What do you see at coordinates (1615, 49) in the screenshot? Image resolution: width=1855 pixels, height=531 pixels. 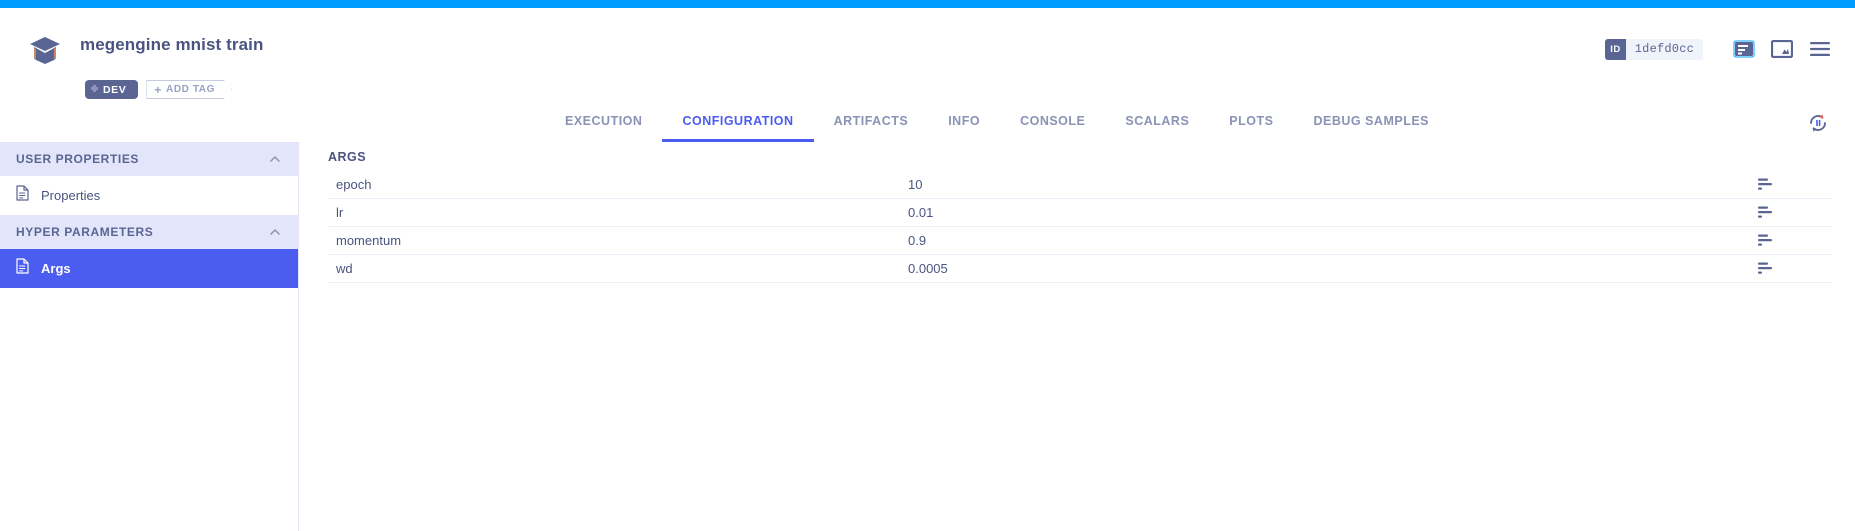 I see `id-chip-label: ID` at bounding box center [1615, 49].